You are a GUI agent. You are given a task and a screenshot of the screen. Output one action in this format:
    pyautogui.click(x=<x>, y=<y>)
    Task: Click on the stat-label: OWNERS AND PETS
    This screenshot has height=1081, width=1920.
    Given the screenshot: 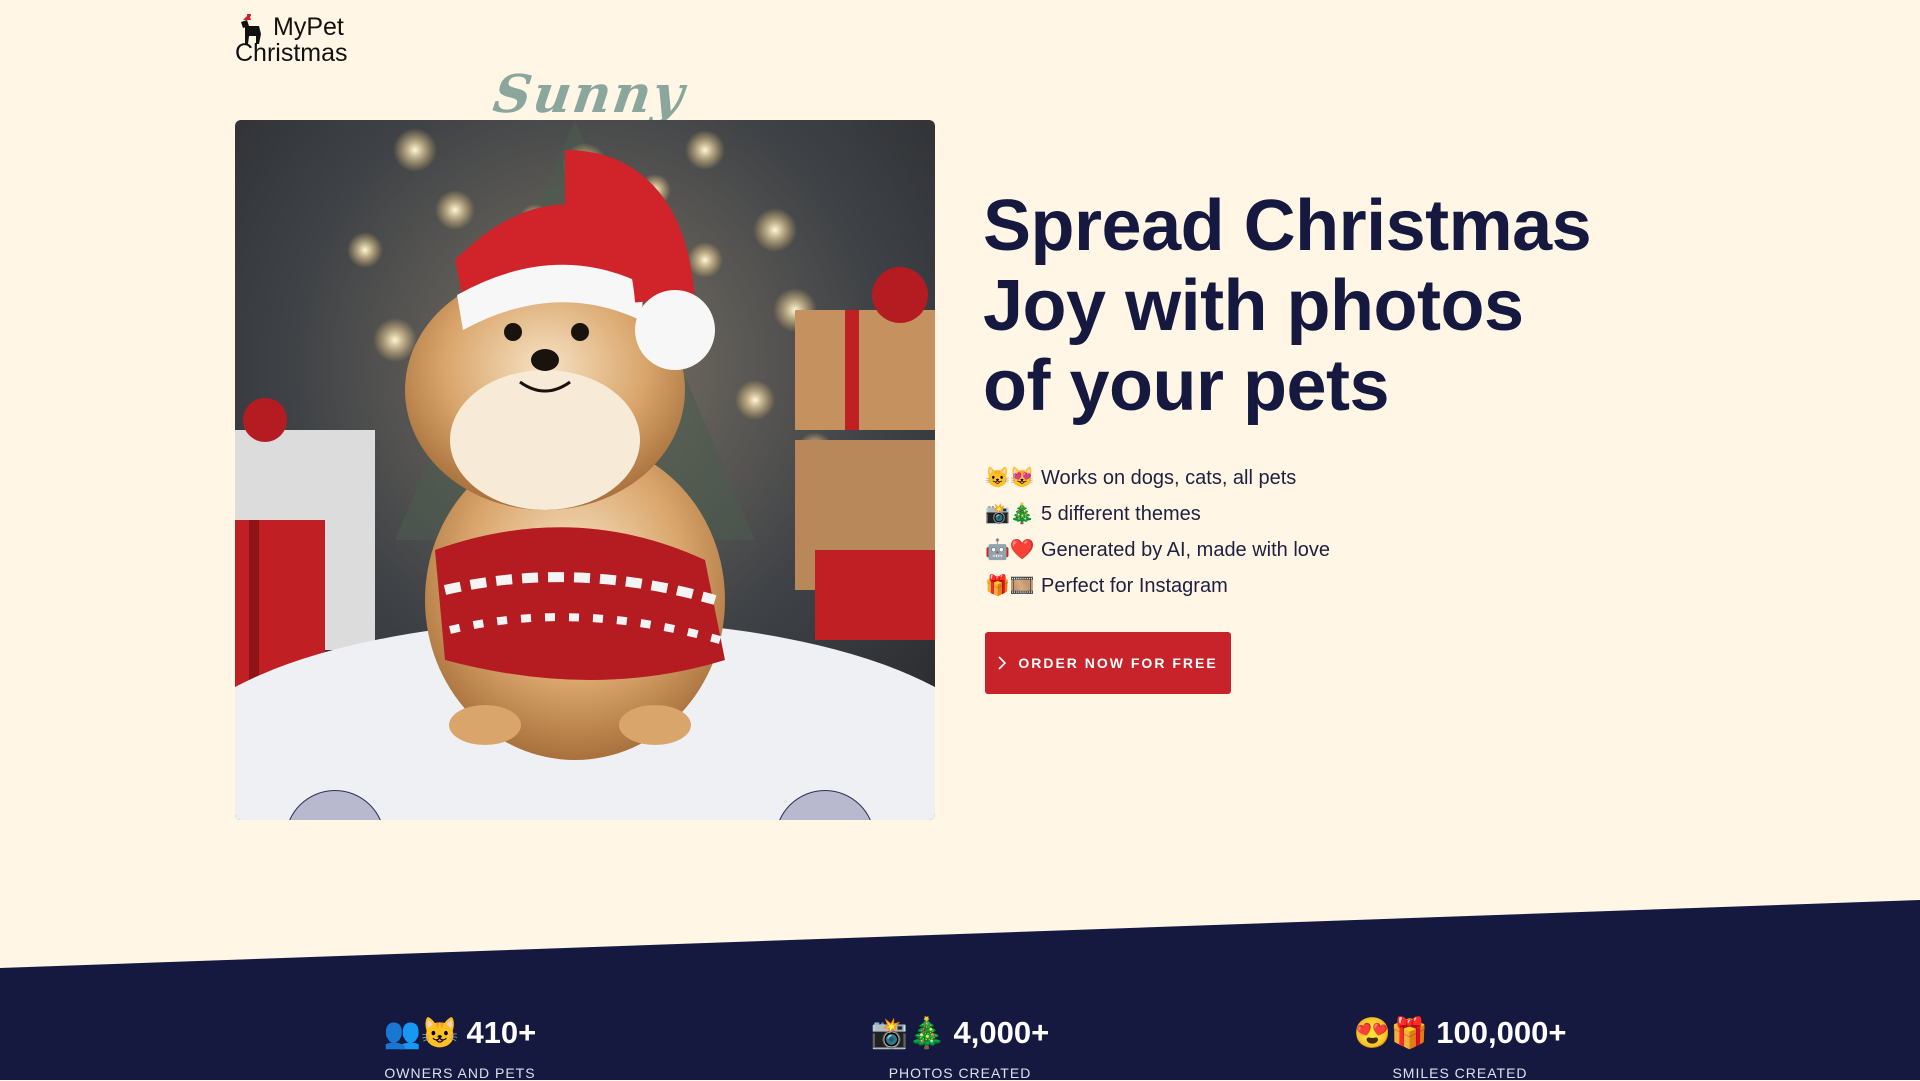 What is the action you would take?
    pyautogui.click(x=460, y=1073)
    